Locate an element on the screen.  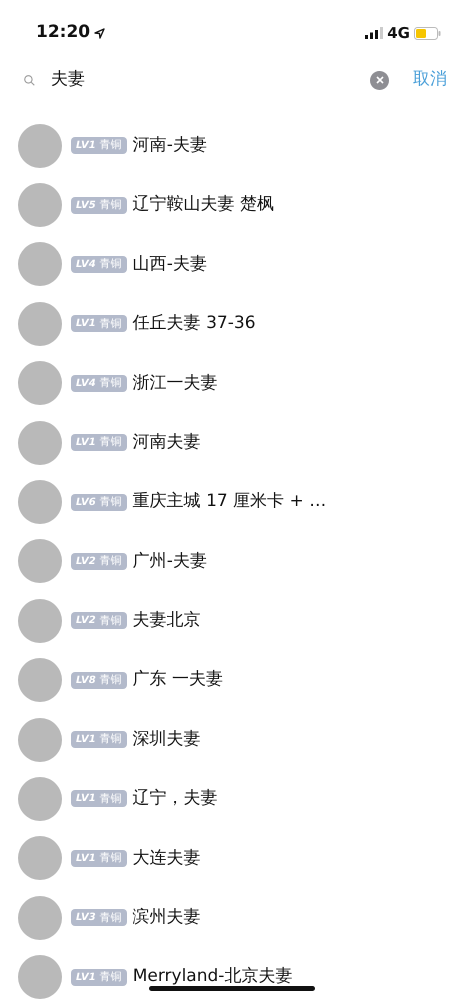
user-name: 山西-夫妻 is located at coordinates (169, 265).